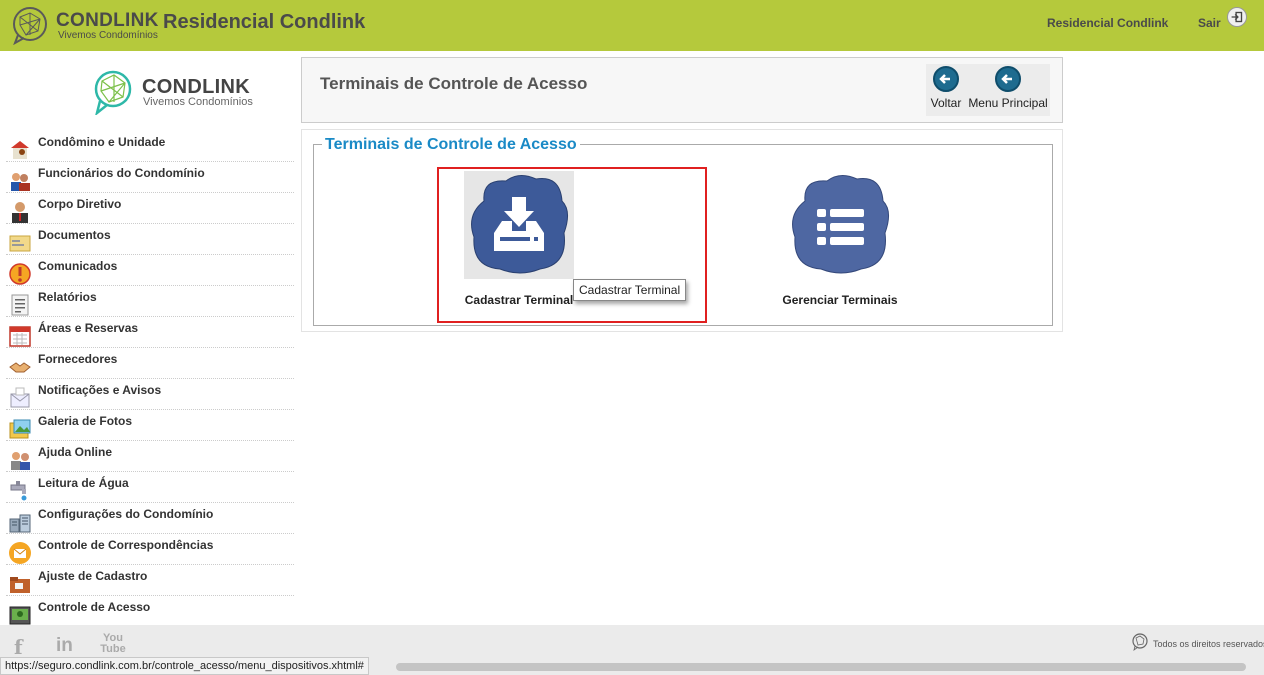 This screenshot has height=675, width=1264. I want to click on condlink-sidebar-logo-icon, so click(113, 92).